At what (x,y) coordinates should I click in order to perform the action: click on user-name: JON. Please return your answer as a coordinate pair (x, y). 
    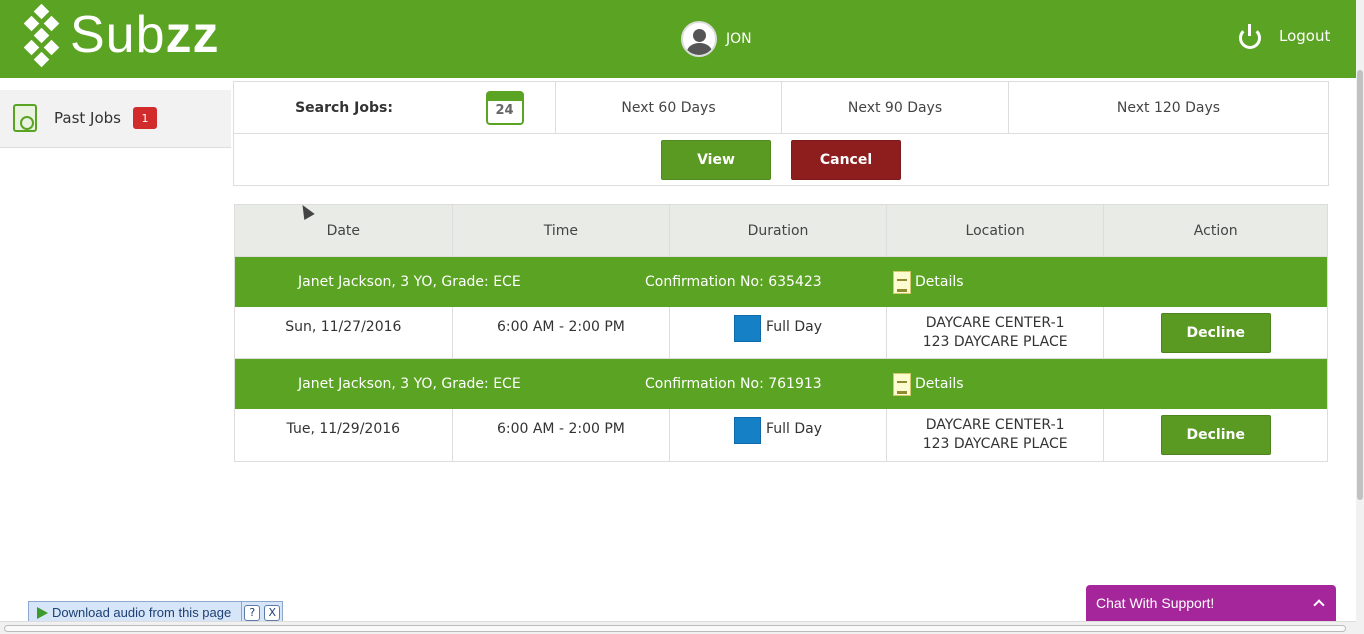
    Looking at the image, I should click on (739, 39).